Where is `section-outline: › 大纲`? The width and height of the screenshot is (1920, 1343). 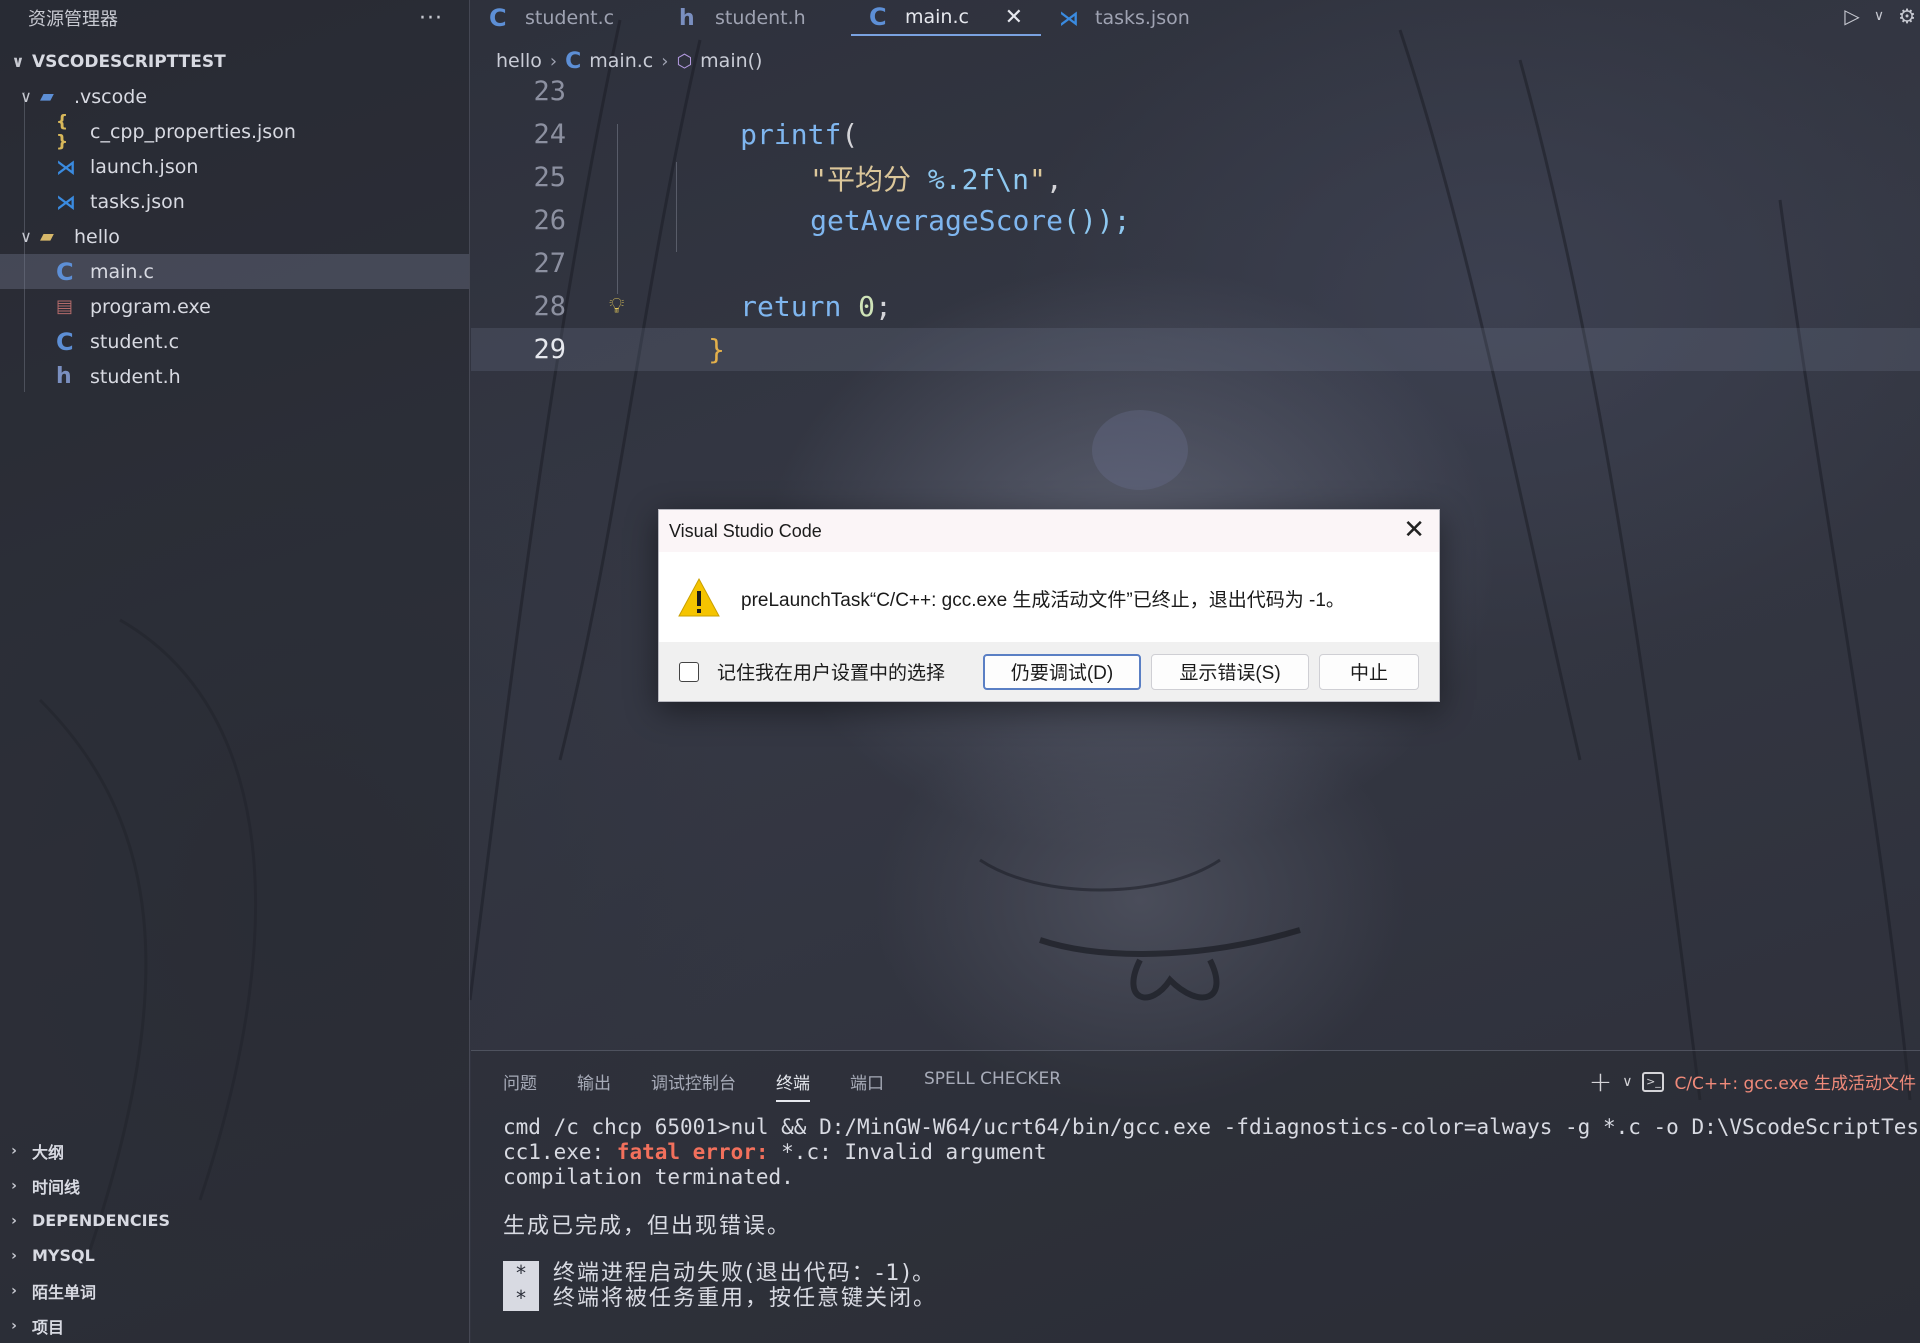
section-outline: › 大纲 is located at coordinates (234, 1150).